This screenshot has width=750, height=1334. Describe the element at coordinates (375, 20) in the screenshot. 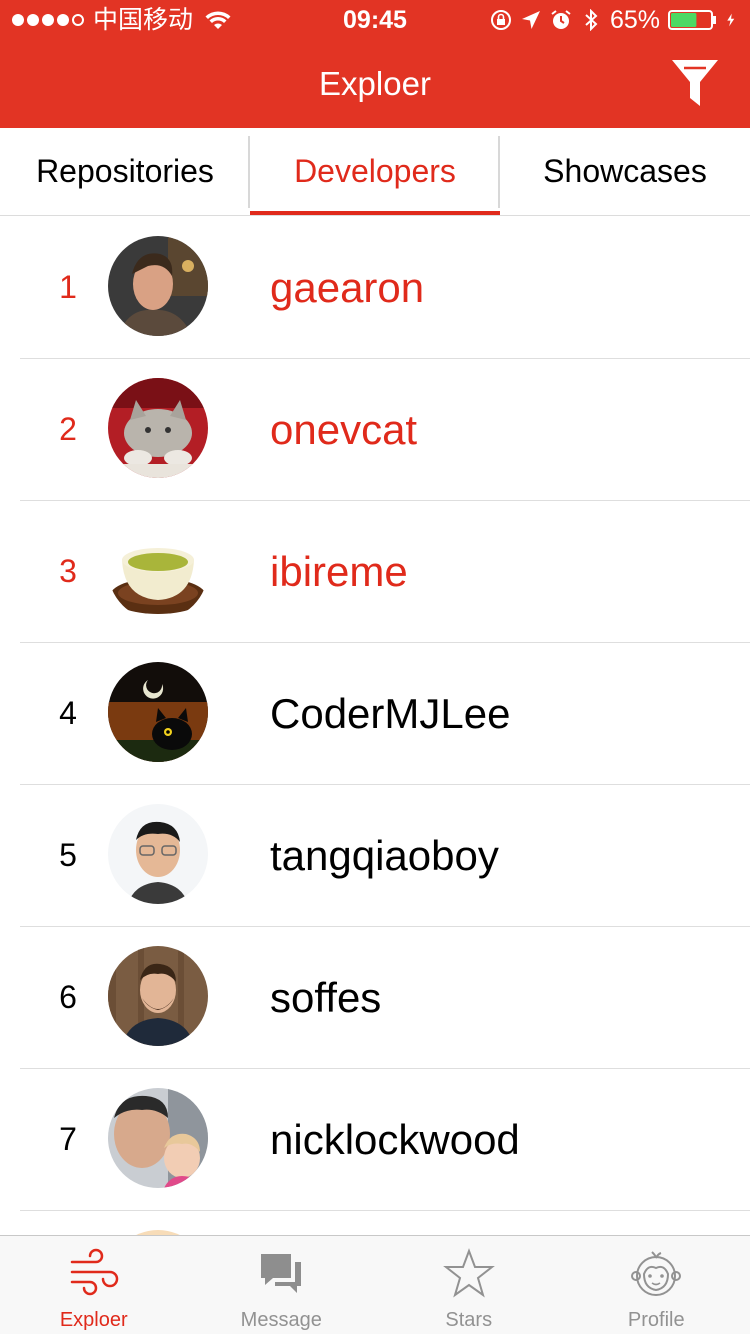

I see `status-bar: 中国移动 09:45 65%` at that location.